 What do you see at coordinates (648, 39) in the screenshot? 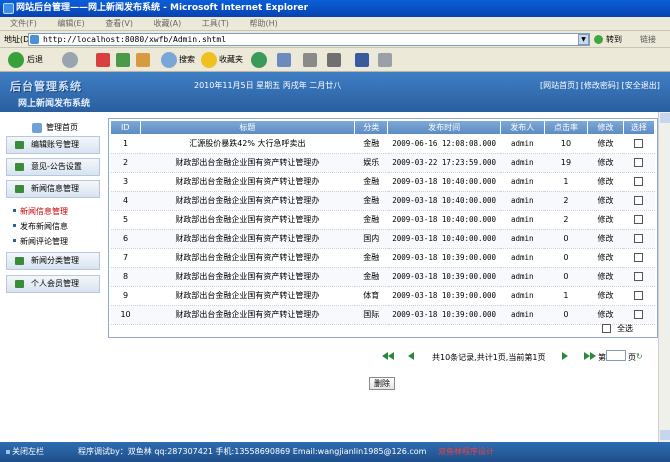
I see `links-label: 链接` at bounding box center [648, 39].